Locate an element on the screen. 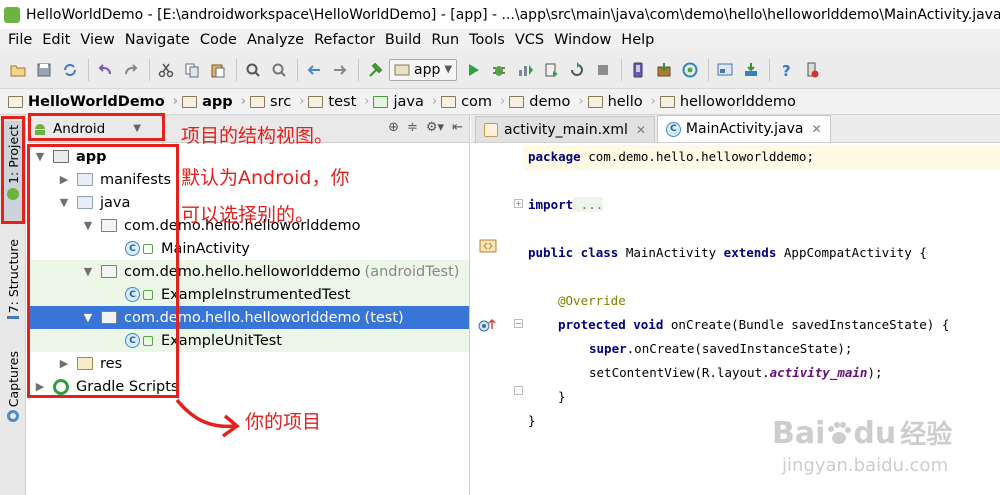 Image resolution: width=1000 pixels, height=495 pixels. breadcrumb-label: app is located at coordinates (217, 101).